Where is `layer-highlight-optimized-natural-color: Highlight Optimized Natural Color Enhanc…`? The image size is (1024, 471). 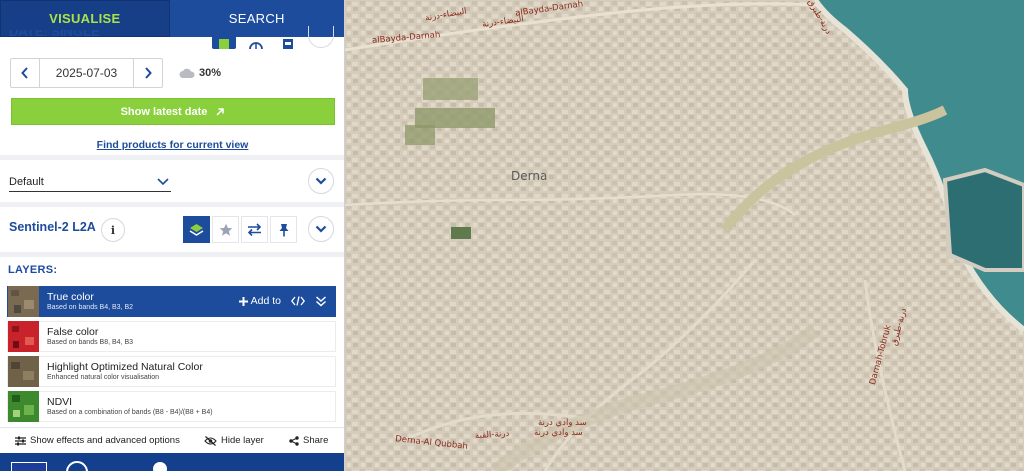
layer-highlight-optimized-natural-color: Highlight Optimized Natural Color Enhanc… is located at coordinates (171, 371).